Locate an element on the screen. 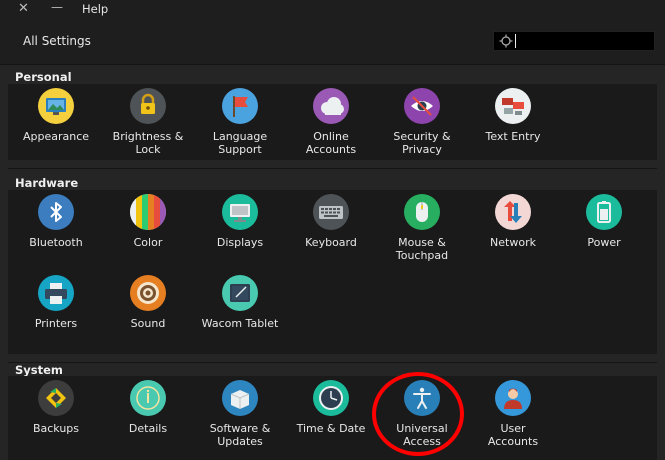 This screenshot has height=460, width=665. mouse-icon is located at coordinates (422, 212).